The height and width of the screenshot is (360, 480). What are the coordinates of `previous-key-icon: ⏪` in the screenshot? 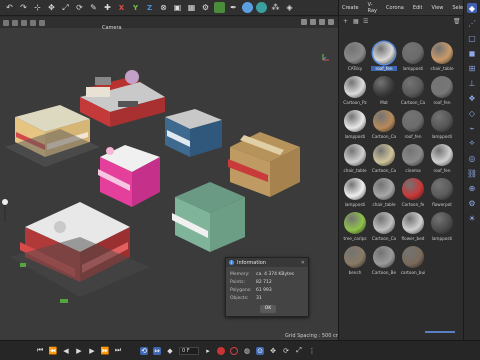 It's located at (53, 351).